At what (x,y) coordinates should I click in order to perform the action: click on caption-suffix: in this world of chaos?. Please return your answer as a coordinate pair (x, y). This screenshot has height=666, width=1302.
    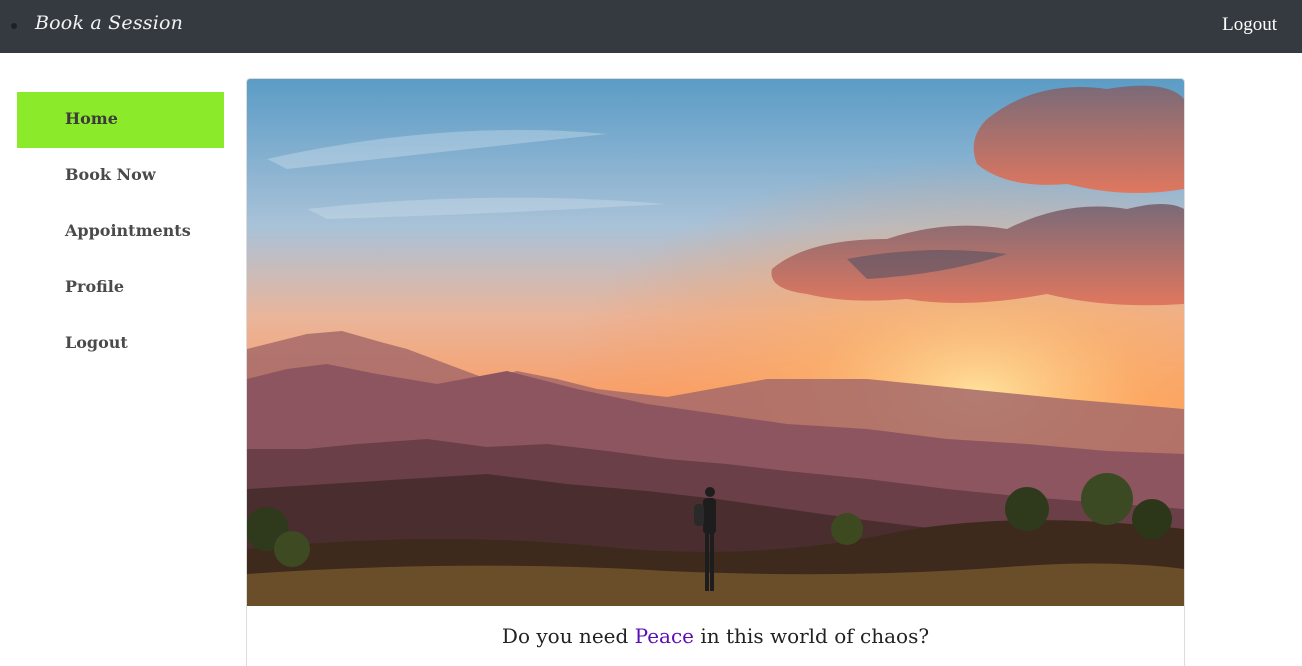
    Looking at the image, I should click on (812, 636).